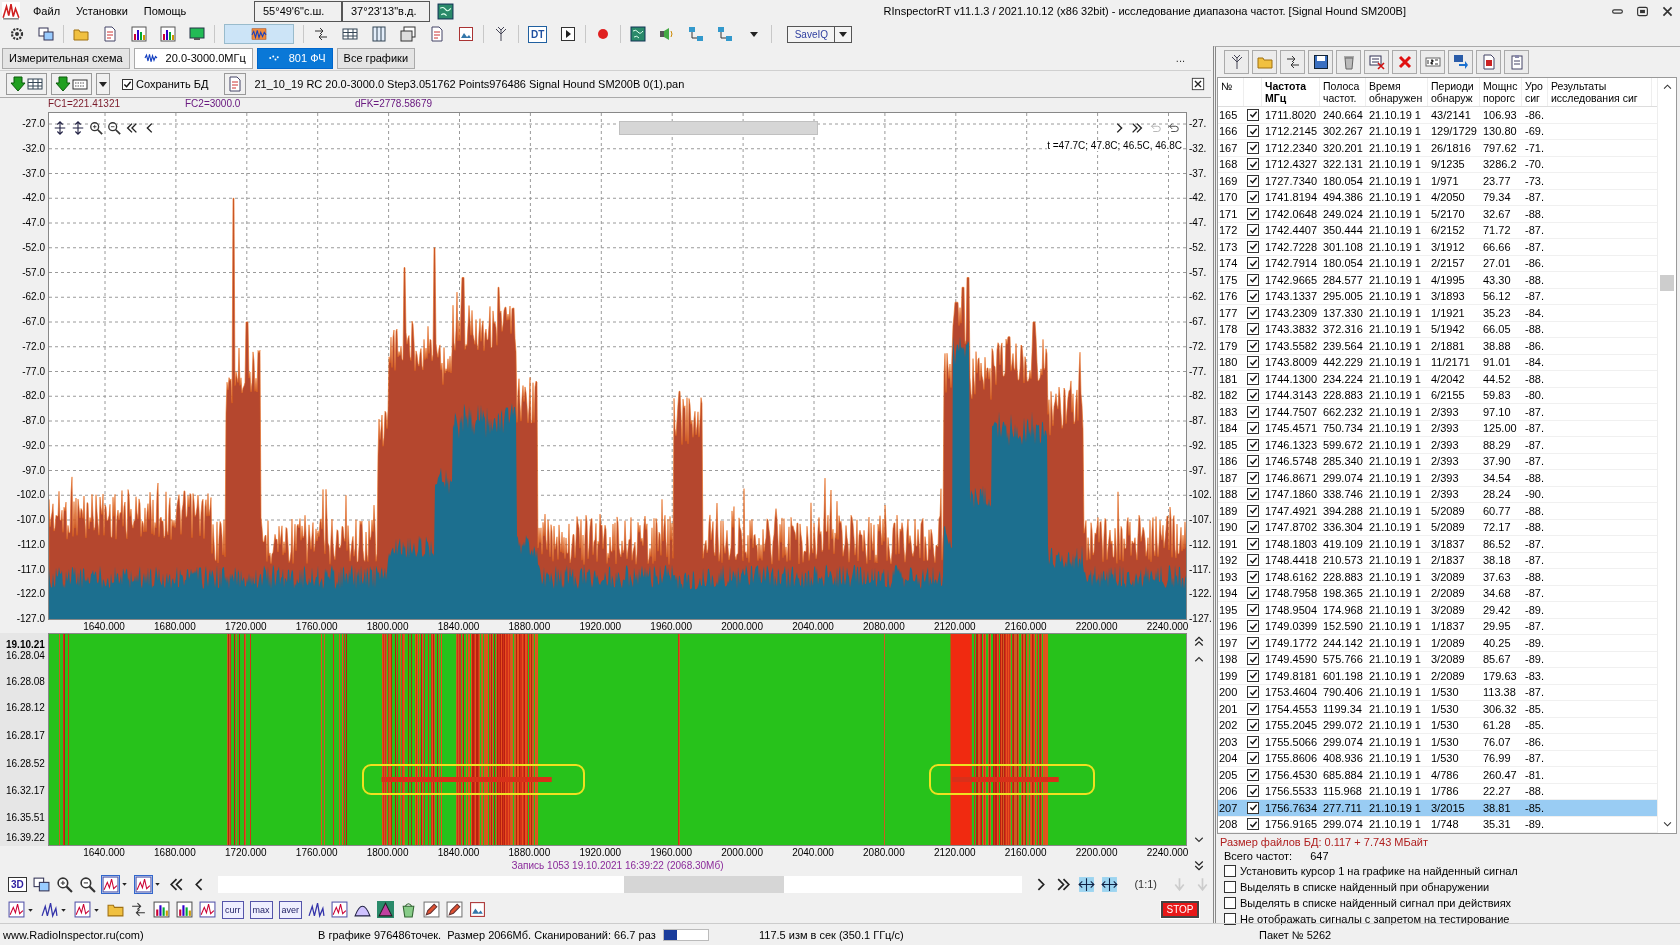 This screenshot has width=1680, height=945. Describe the element at coordinates (259, 34) in the screenshot. I see `spectrum-mode-button` at that location.